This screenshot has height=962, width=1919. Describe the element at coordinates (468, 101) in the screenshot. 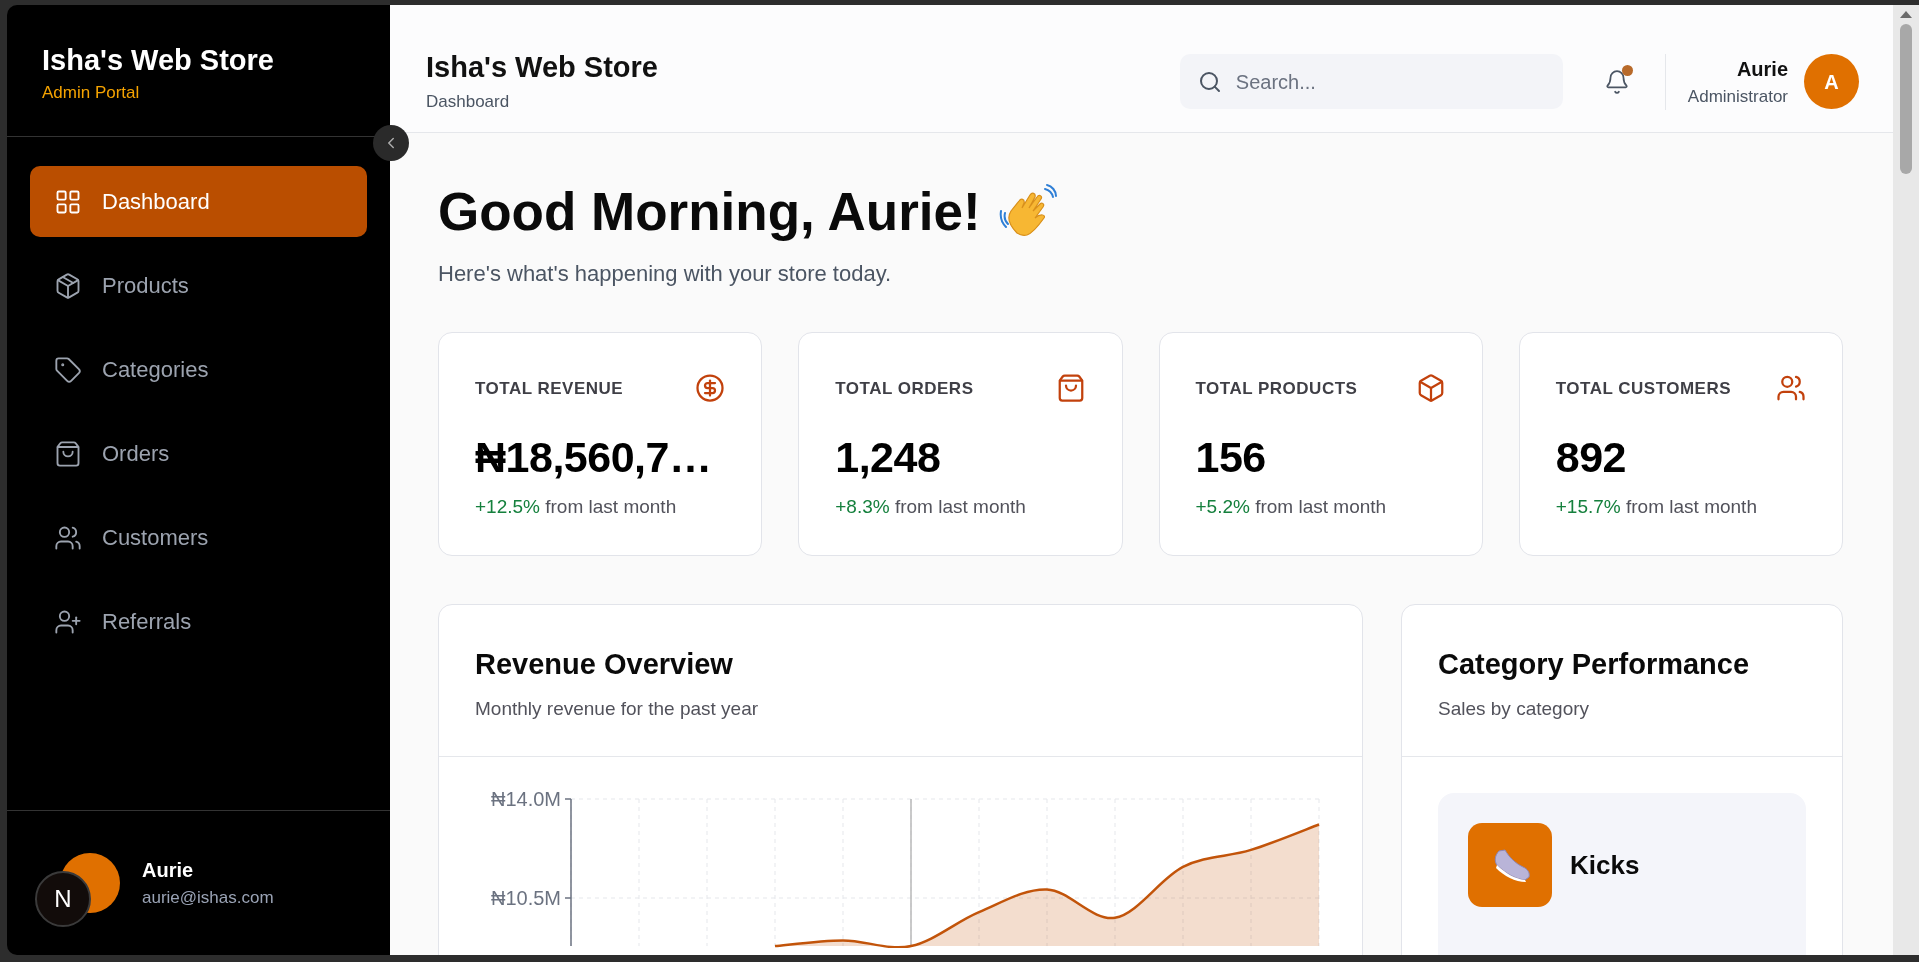

I see `page-subtitle: Dashboard` at that location.